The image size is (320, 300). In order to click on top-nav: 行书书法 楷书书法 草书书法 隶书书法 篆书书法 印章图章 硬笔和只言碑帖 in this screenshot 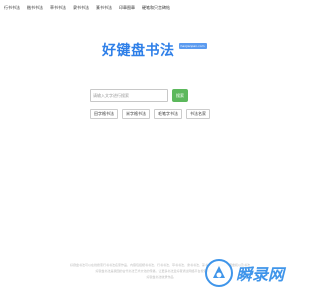, I will do `click(87, 8)`.